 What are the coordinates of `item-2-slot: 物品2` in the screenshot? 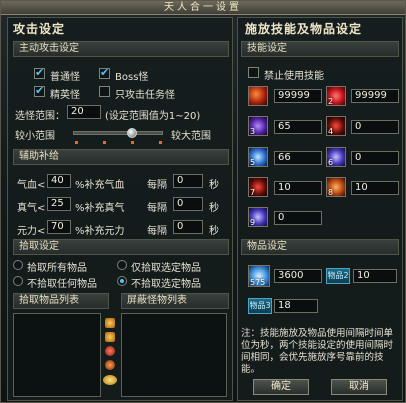 It's located at (338, 276).